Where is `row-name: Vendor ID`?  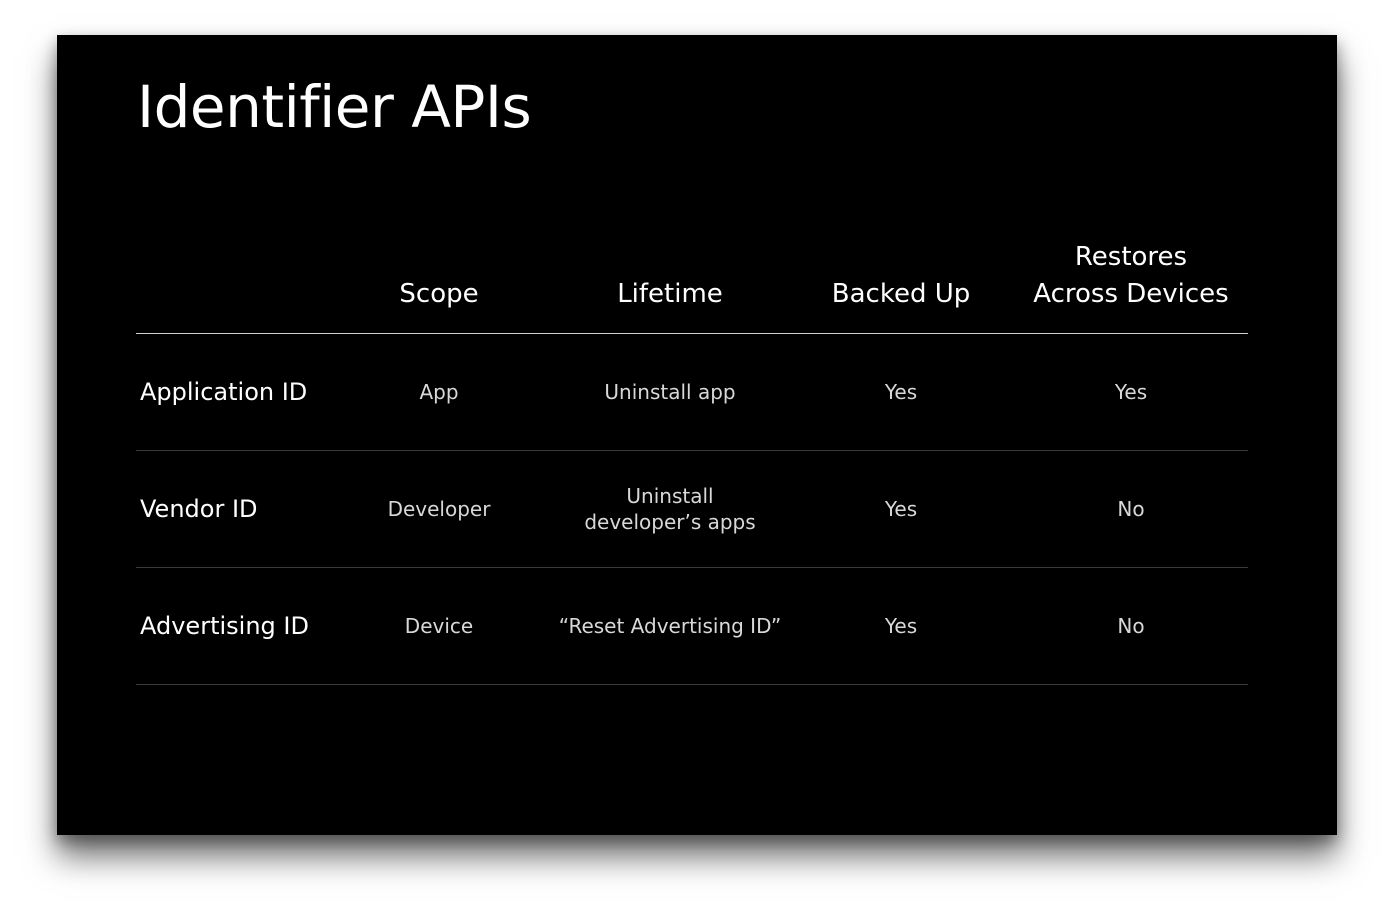 row-name: Vendor ID is located at coordinates (199, 509).